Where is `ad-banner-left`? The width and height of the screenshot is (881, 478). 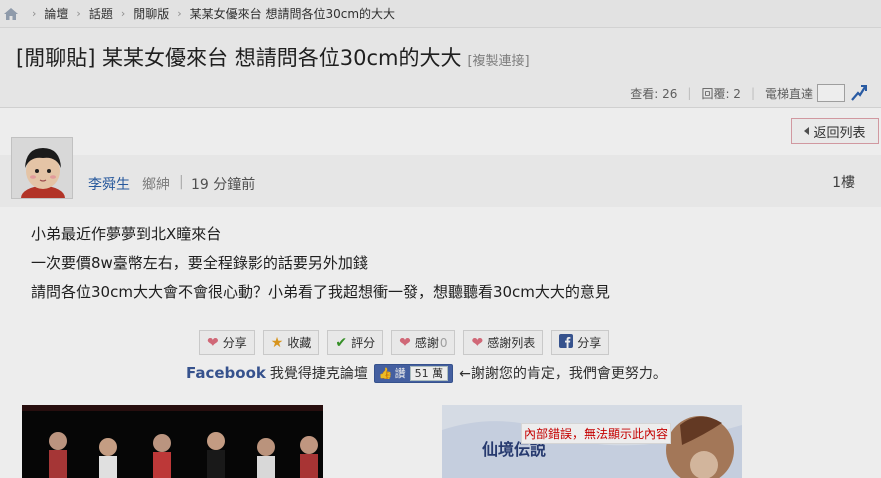 ad-banner-left is located at coordinates (172, 441).